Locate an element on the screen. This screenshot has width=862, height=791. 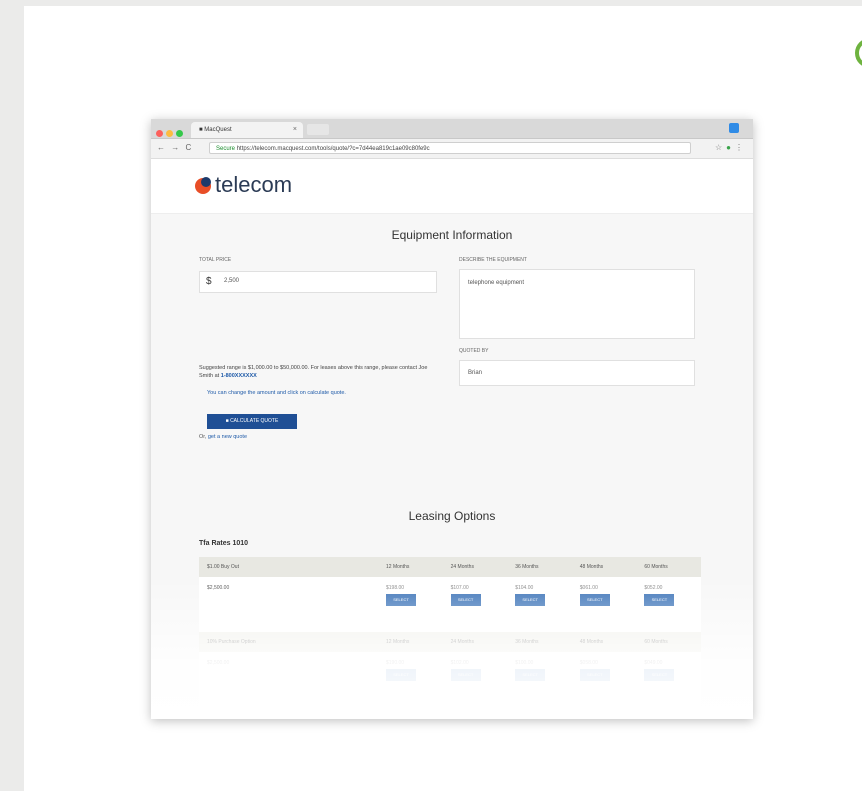
price-value: 2,500 is located at coordinates (232, 281).